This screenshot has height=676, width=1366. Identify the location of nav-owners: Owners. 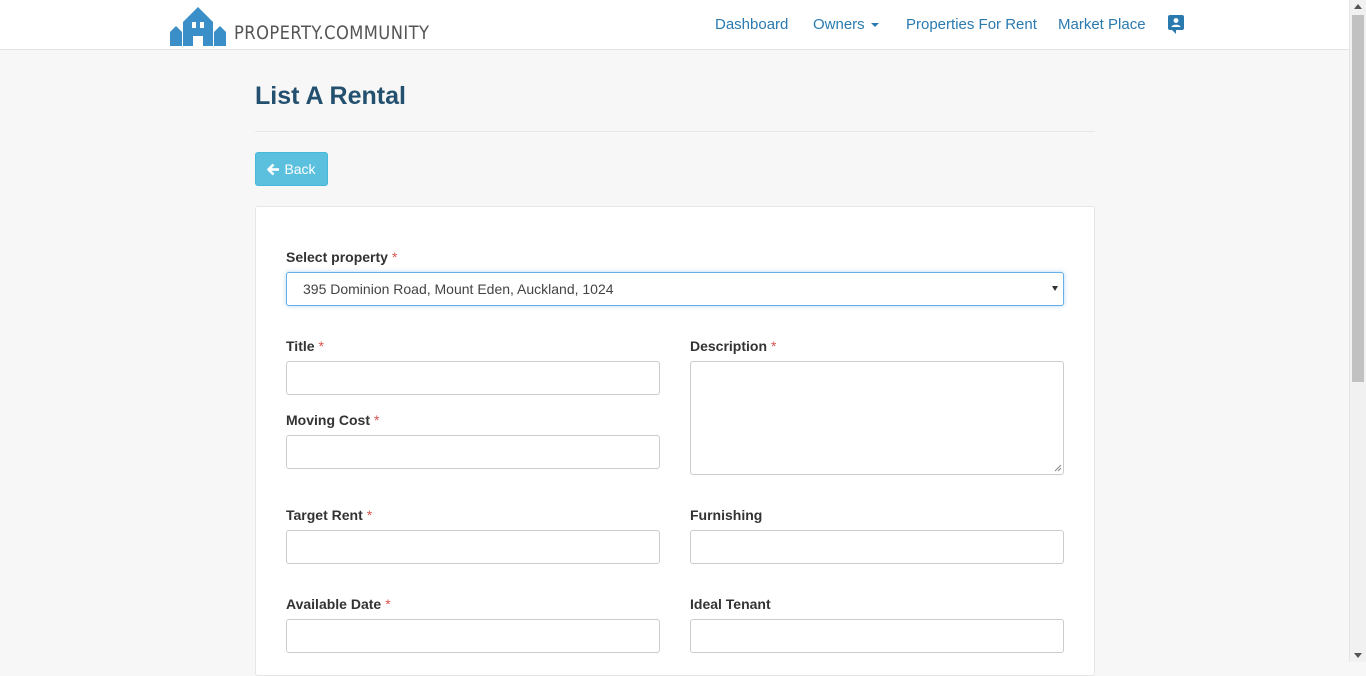
(846, 24).